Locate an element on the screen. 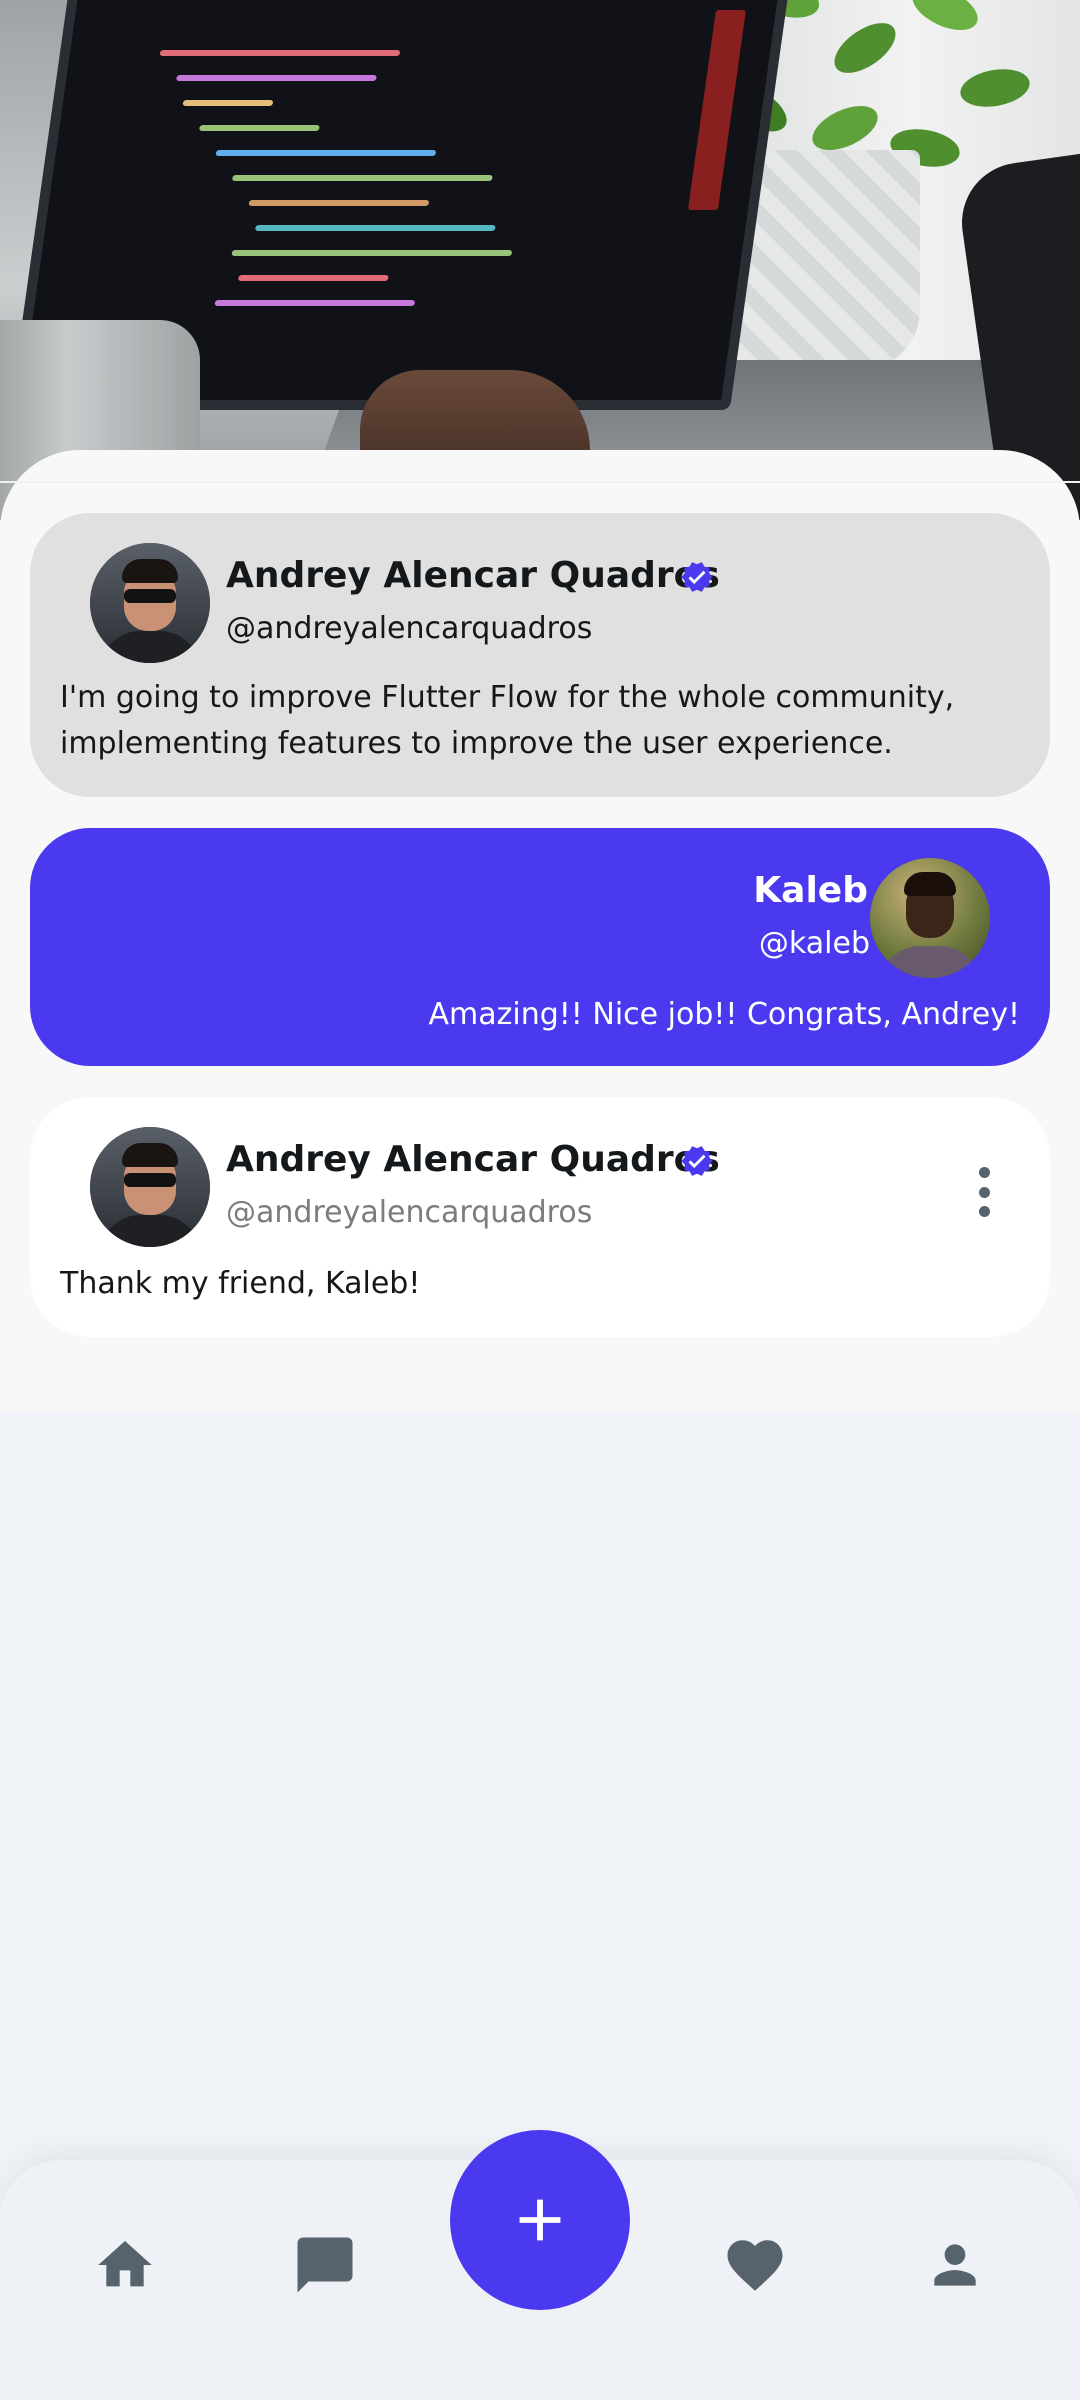 Image resolution: width=1080 pixels, height=2400 pixels. heart-icon is located at coordinates (755, 2265).